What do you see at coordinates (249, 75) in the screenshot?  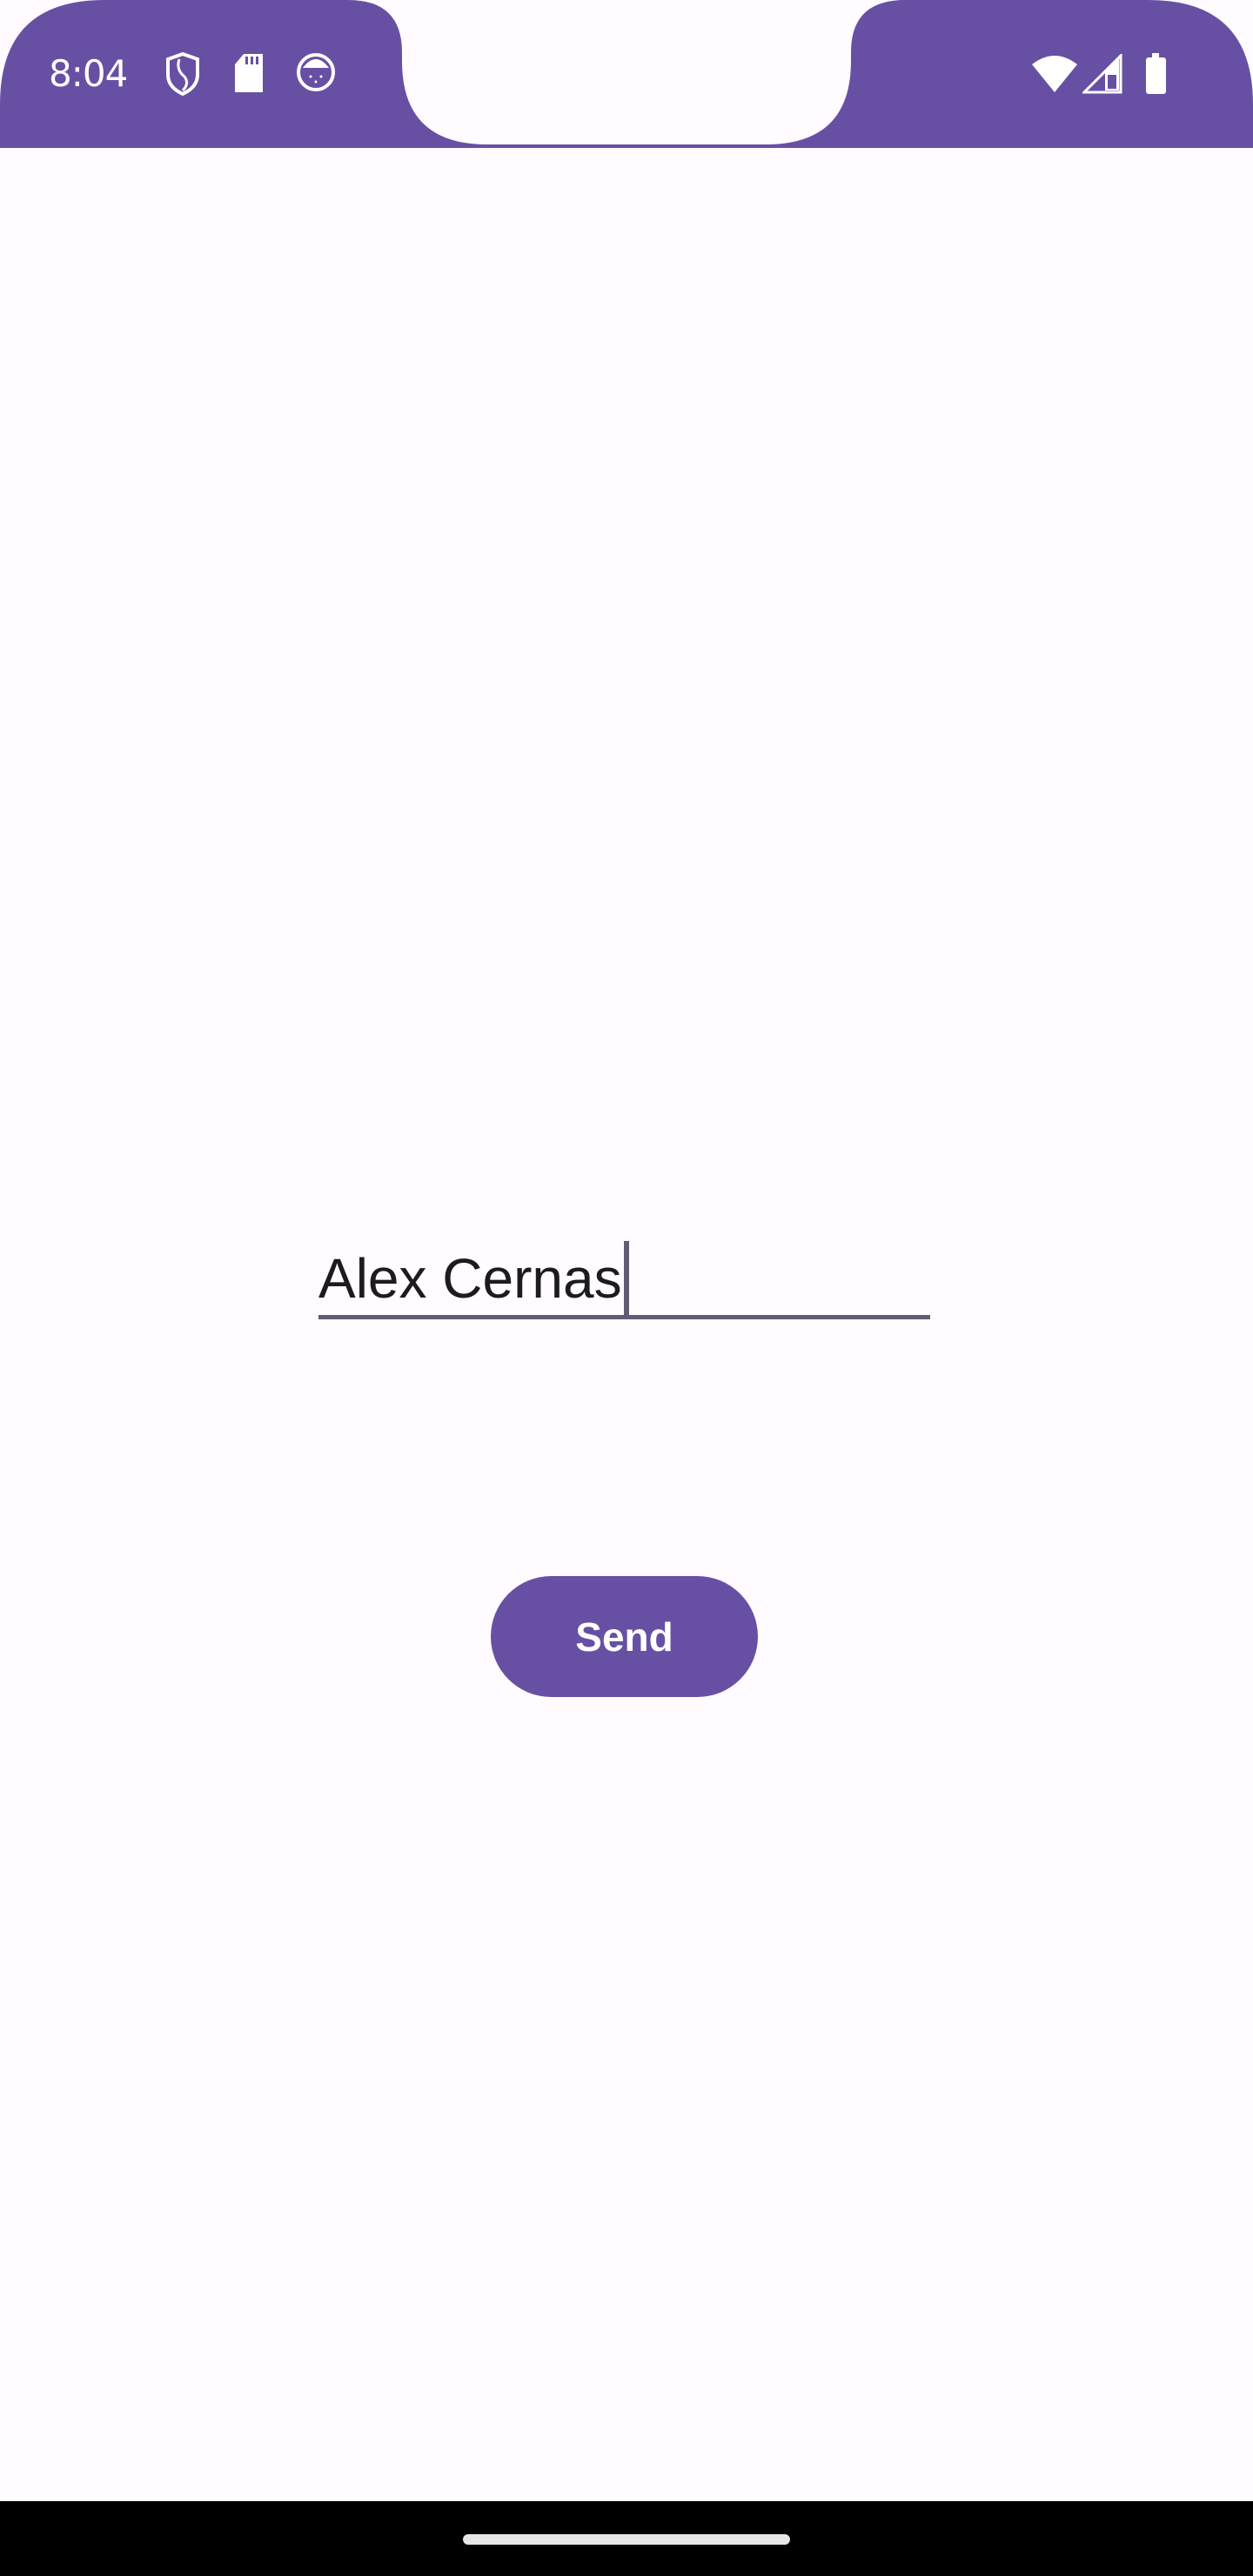 I see `sd-card-icon` at bounding box center [249, 75].